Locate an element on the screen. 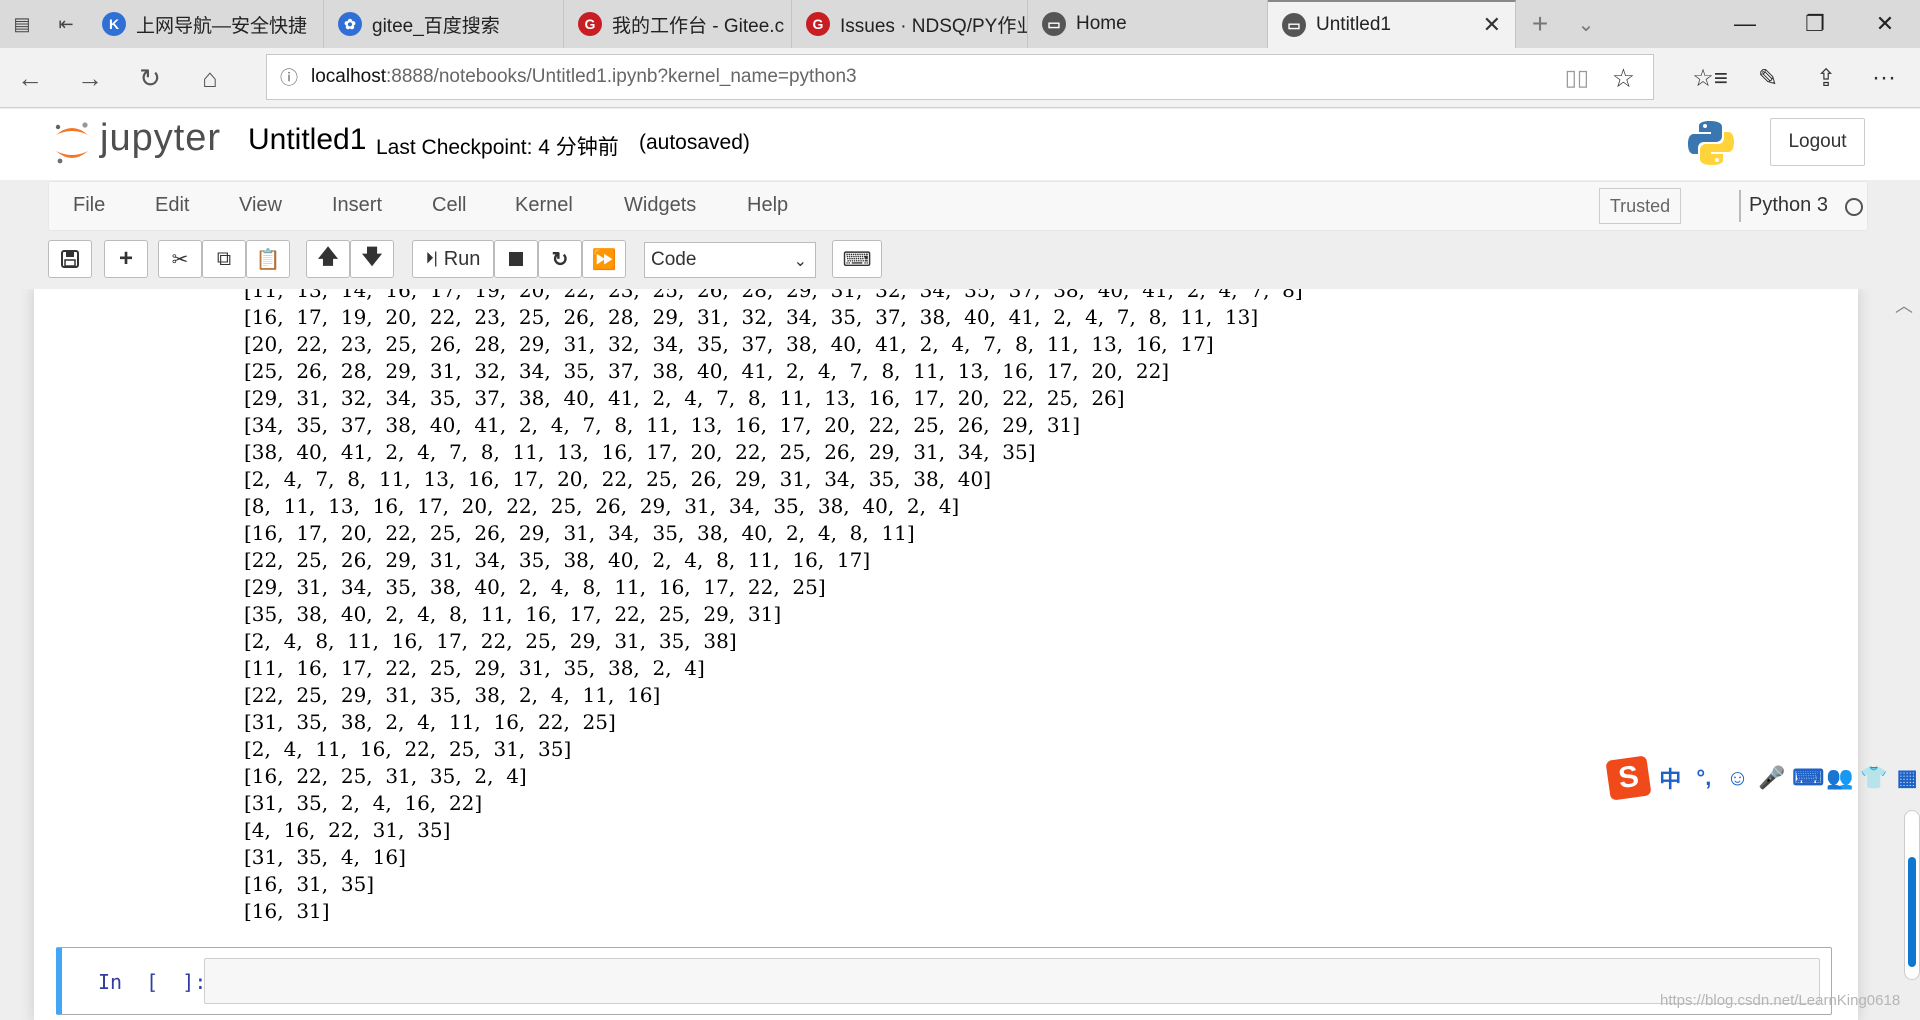  run-button: ⏵| Run is located at coordinates (453, 259).